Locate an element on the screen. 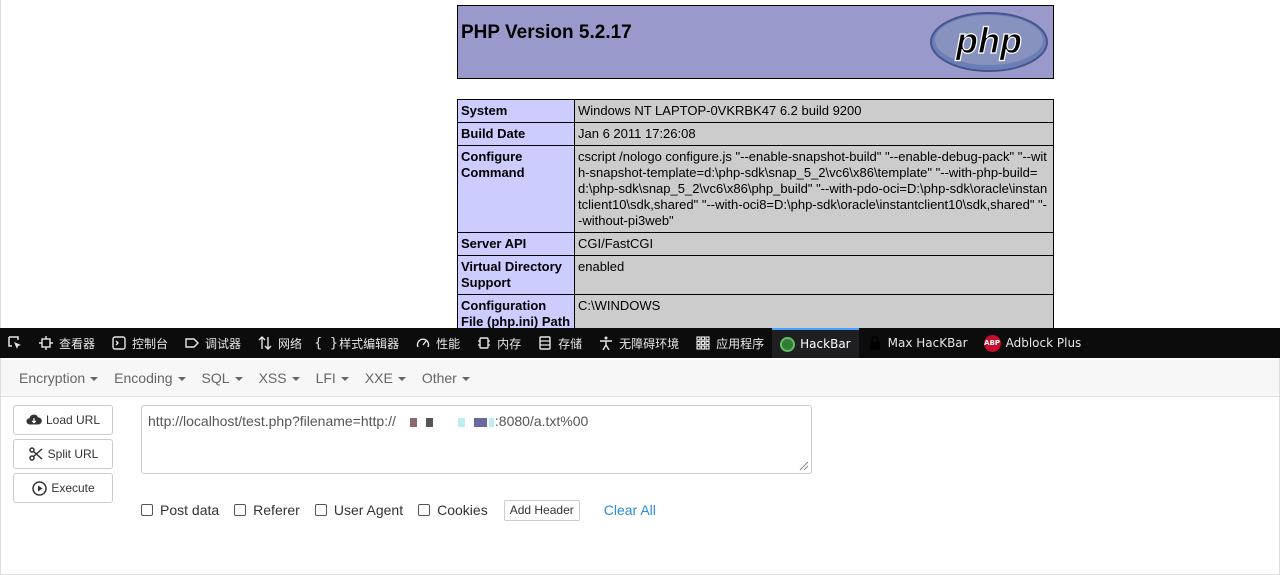 The width and height of the screenshot is (1280, 575). php-logo-text: php is located at coordinates (988, 40).